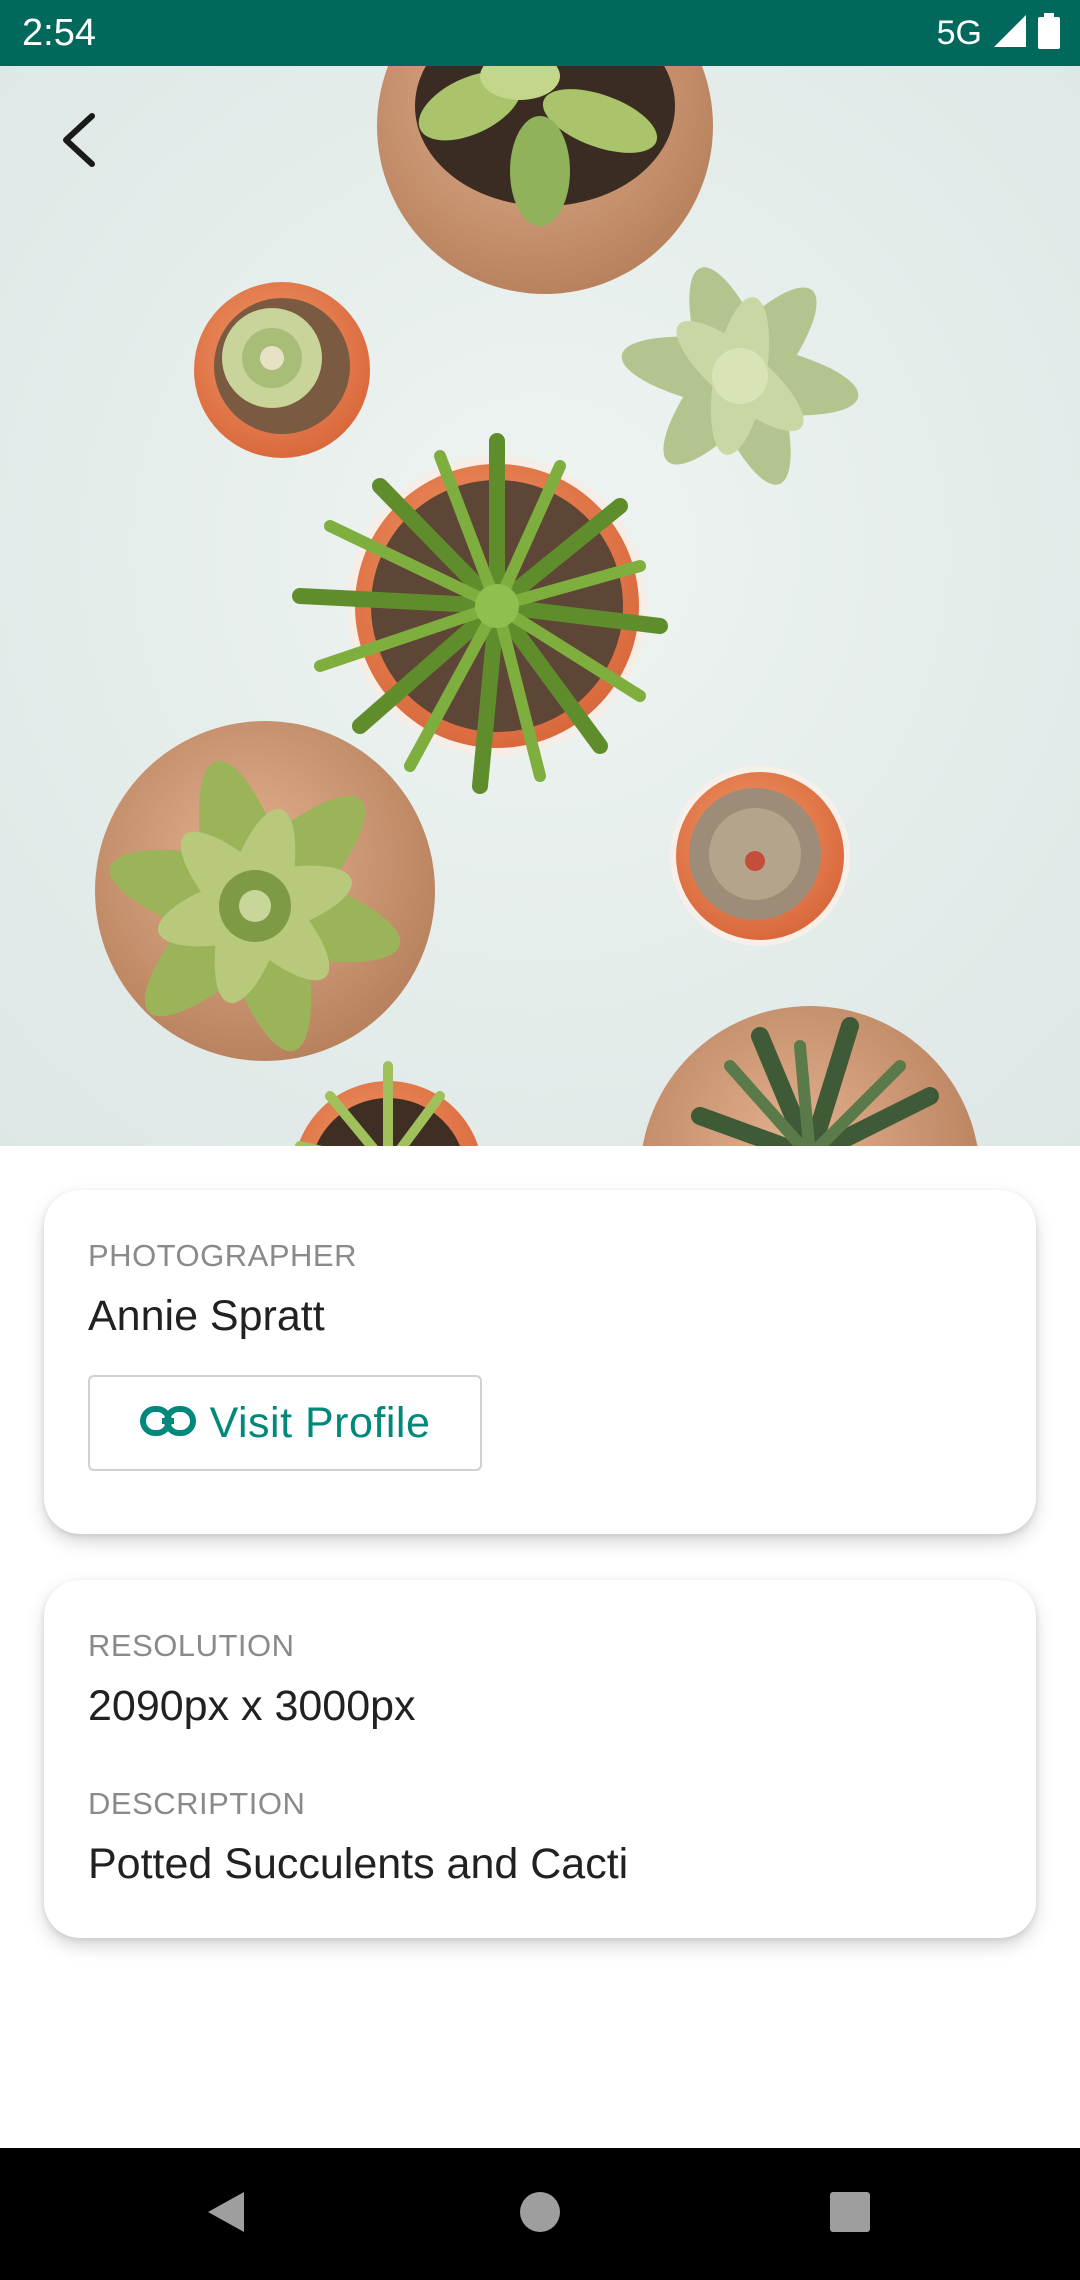 The height and width of the screenshot is (2280, 1080). I want to click on nav-home-icon, so click(540, 2214).